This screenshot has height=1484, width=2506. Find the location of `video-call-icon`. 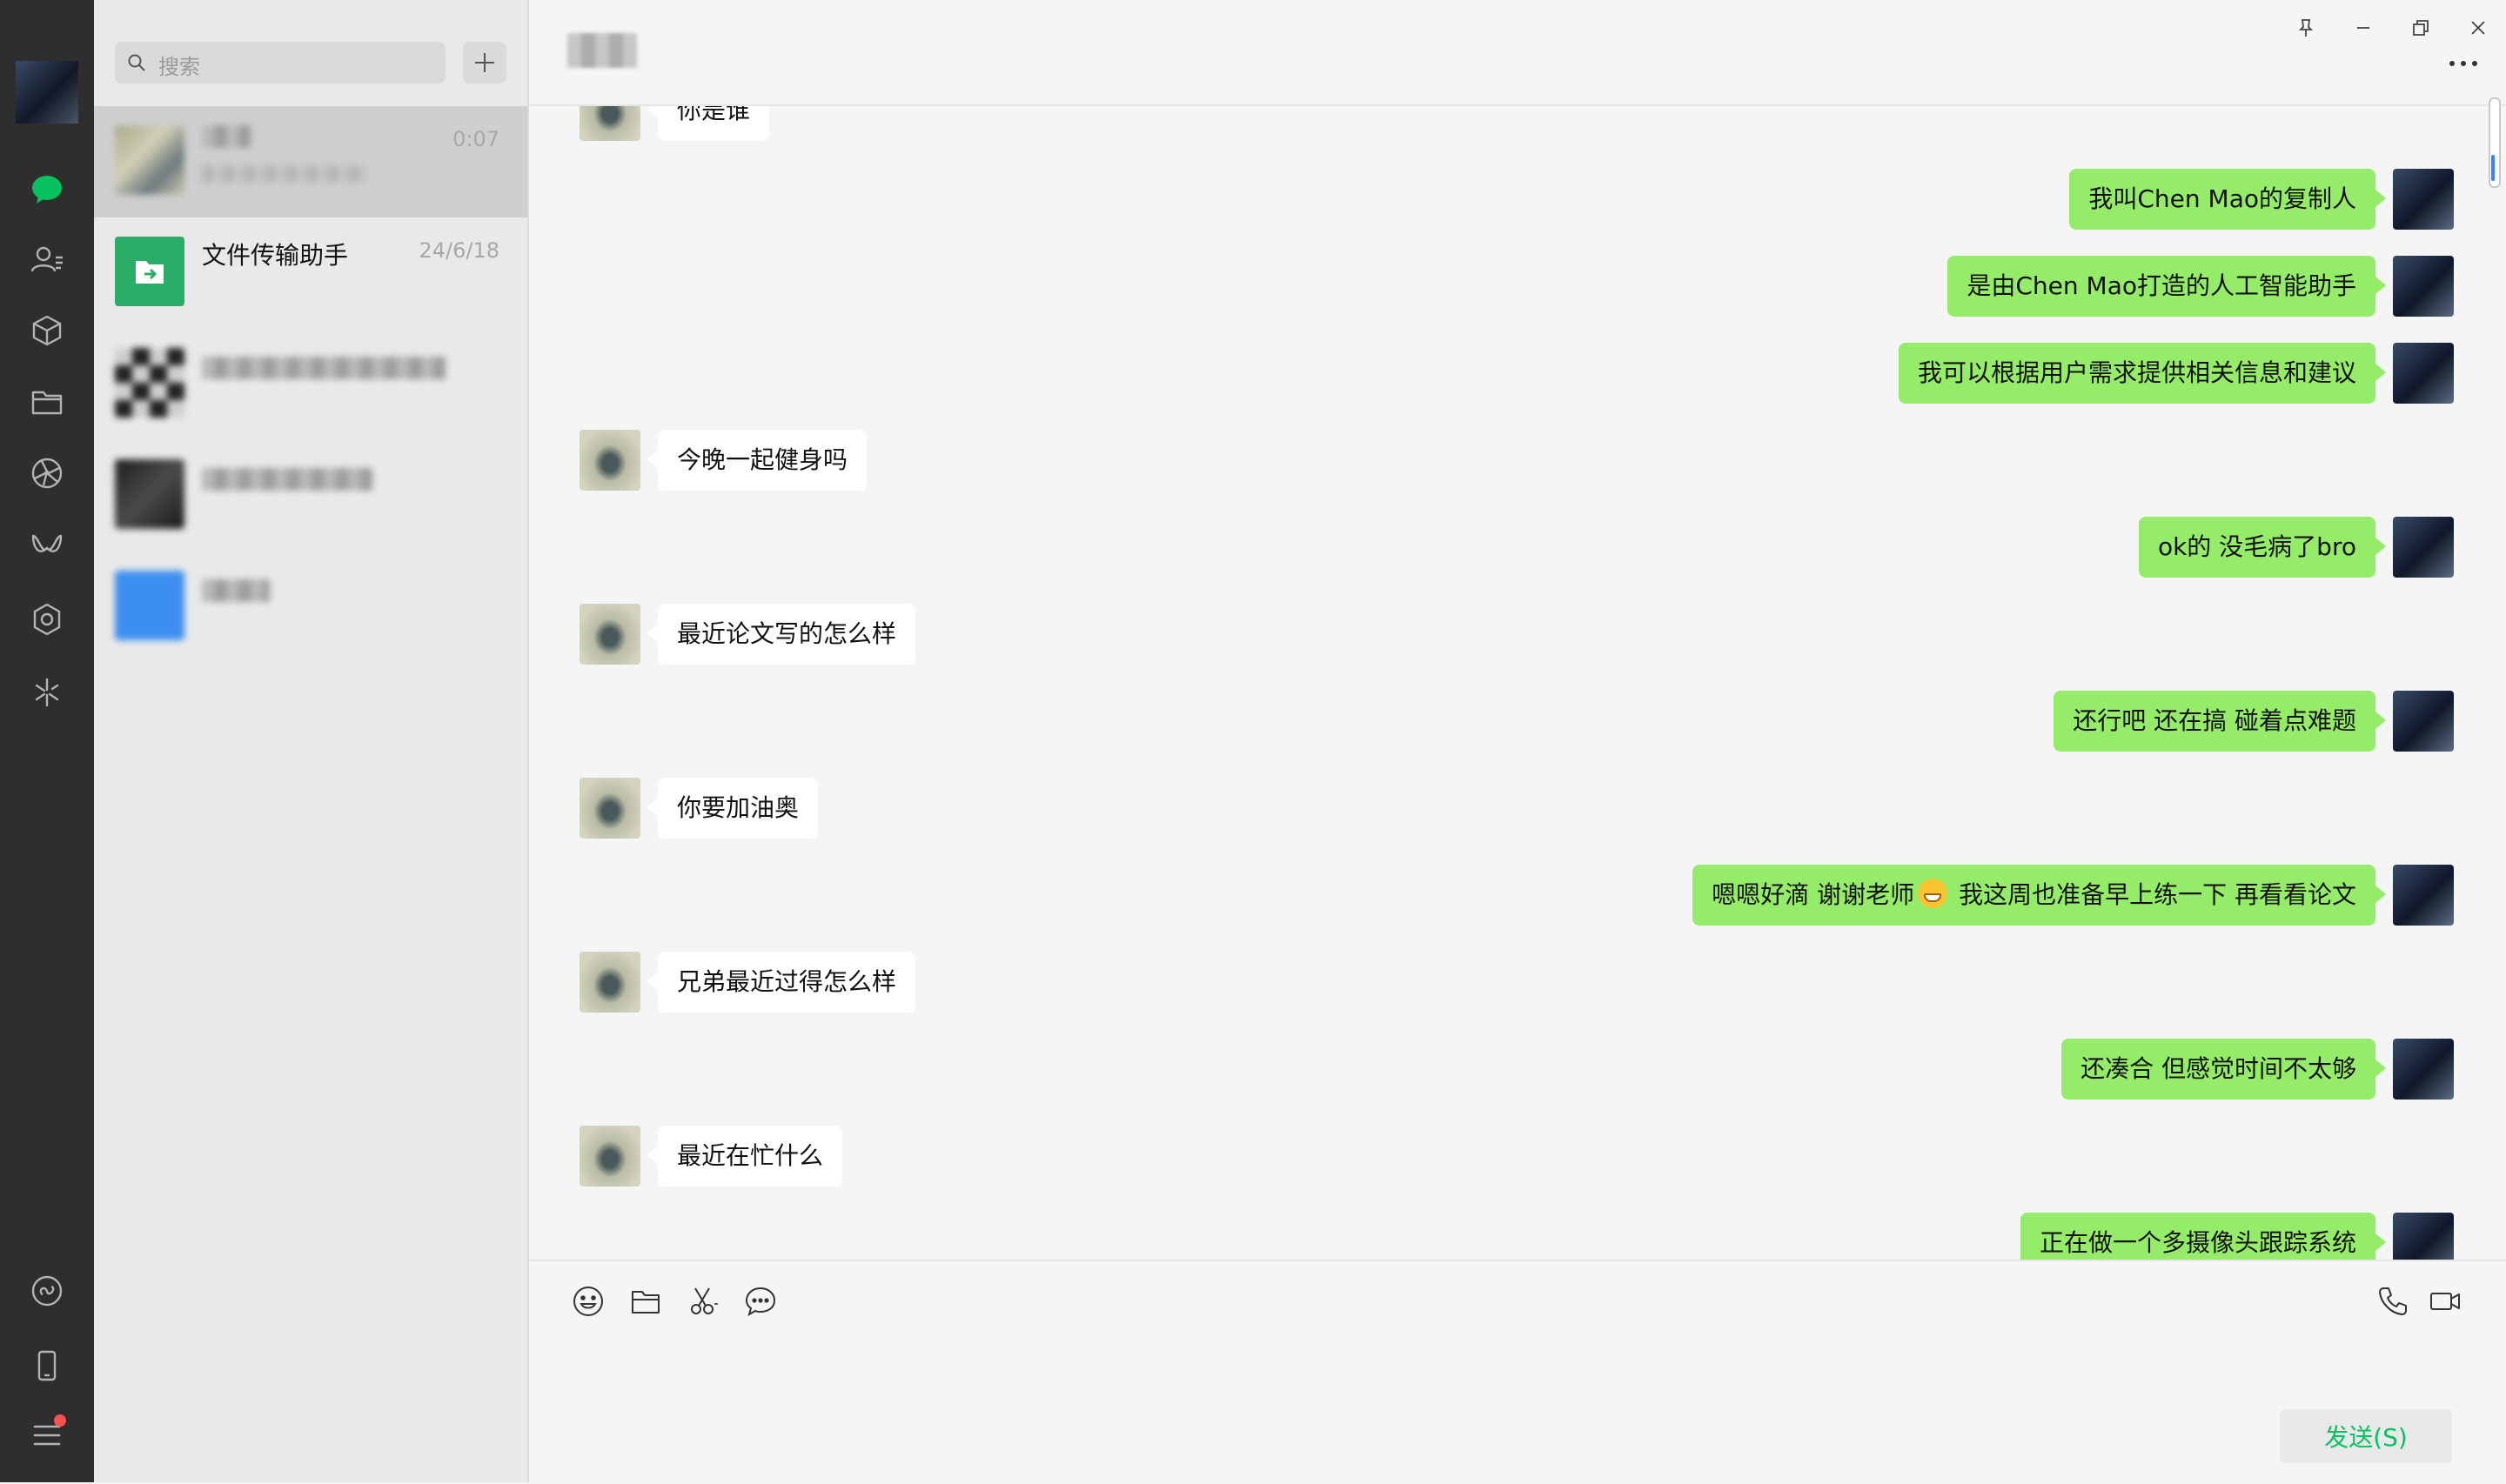

video-call-icon is located at coordinates (2445, 1302).